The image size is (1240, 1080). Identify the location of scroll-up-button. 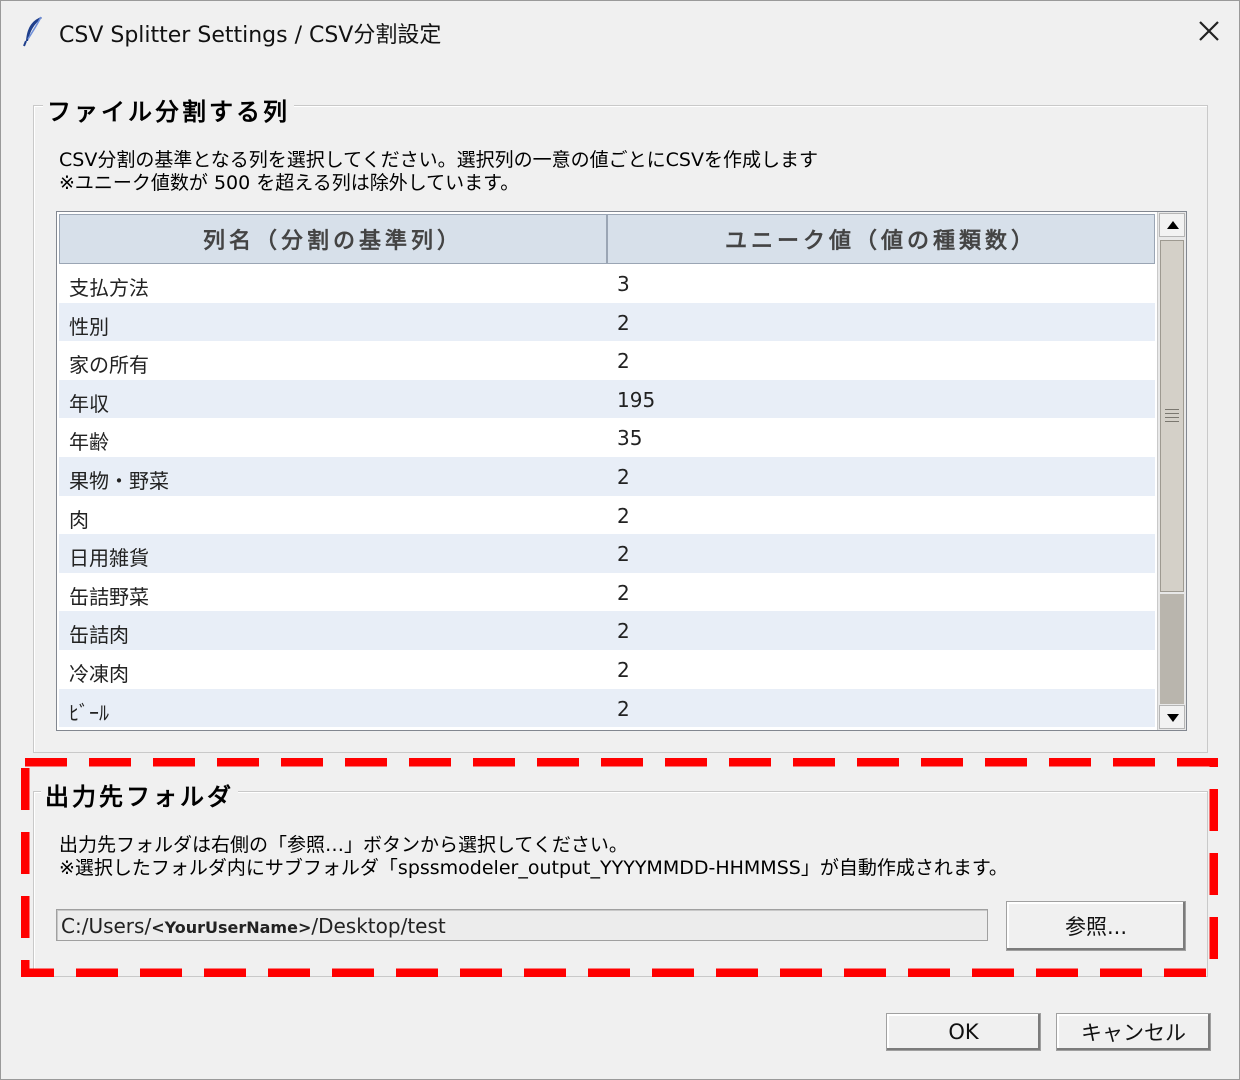
(1172, 225).